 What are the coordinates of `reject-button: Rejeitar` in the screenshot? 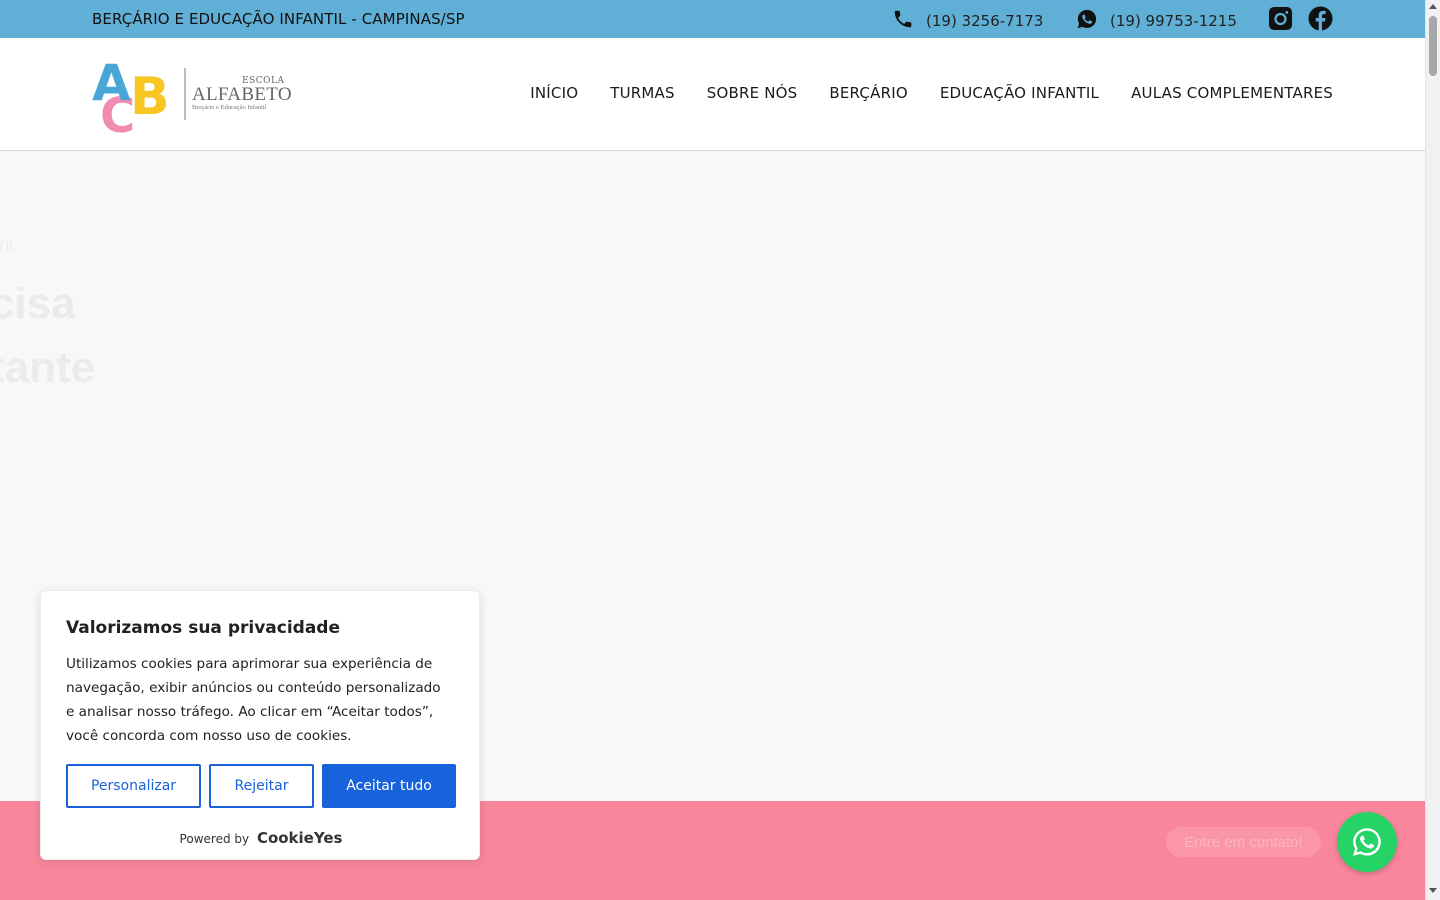 It's located at (261, 786).